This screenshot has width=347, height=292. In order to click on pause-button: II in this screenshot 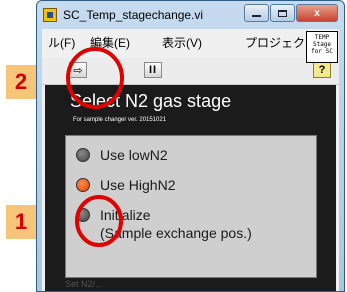, I will do `click(153, 70)`.